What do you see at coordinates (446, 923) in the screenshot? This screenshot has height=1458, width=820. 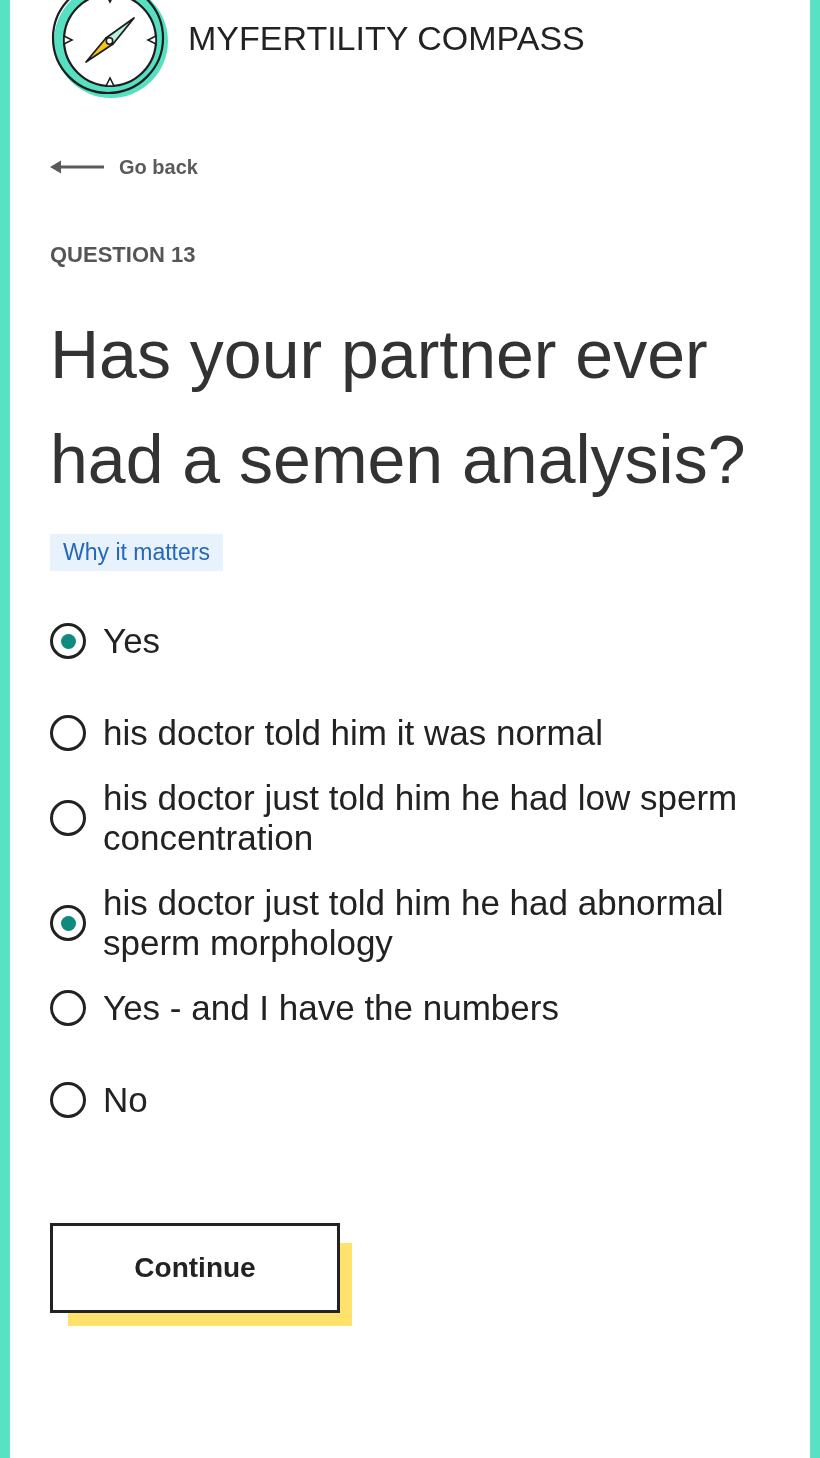 I see `option-label: his doctor just told him he had abnormal sperm morphology` at bounding box center [446, 923].